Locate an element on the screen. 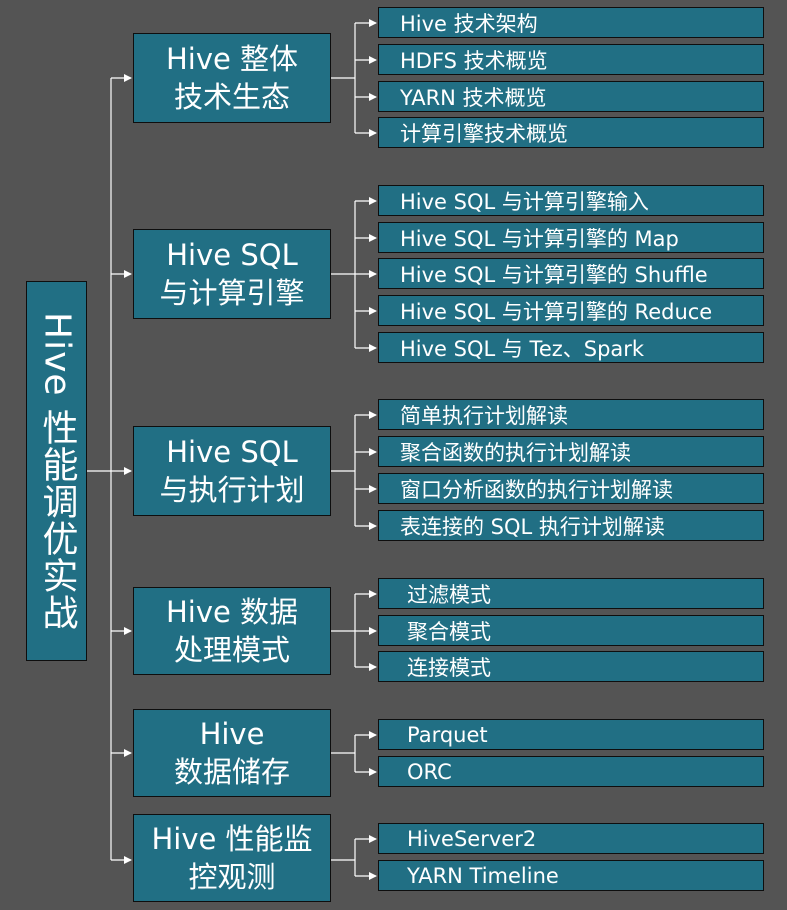 Image resolution: width=787 pixels, height=910 pixels. root-title: Hive 性能调优实战 is located at coordinates (57, 471).